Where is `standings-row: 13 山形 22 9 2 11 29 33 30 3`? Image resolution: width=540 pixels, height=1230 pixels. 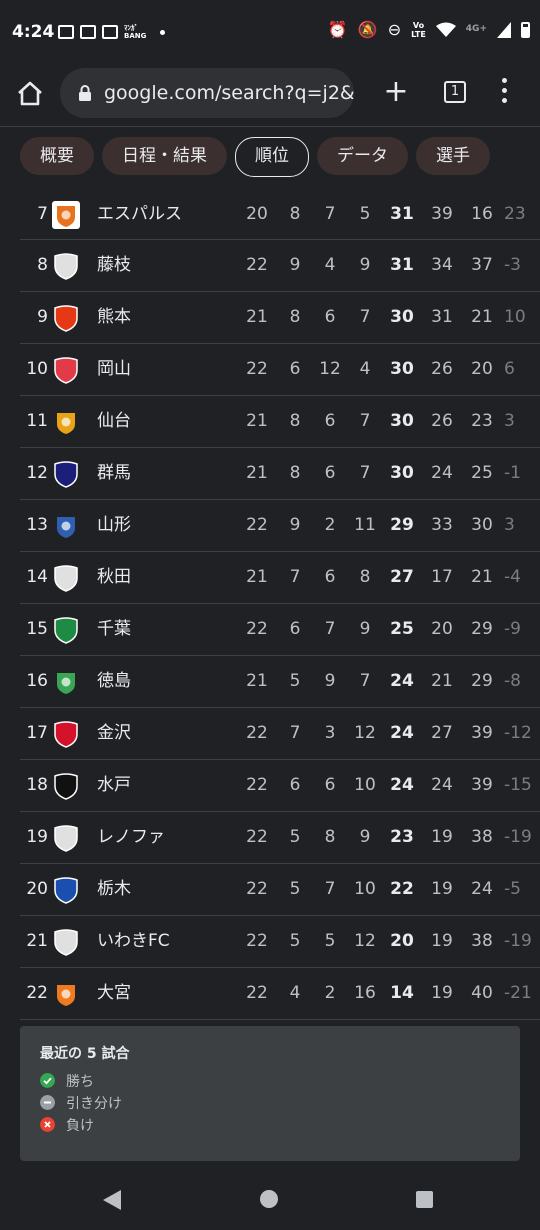
standings-row: 13 山形 22 9 2 11 29 33 30 3 is located at coordinates (280, 526).